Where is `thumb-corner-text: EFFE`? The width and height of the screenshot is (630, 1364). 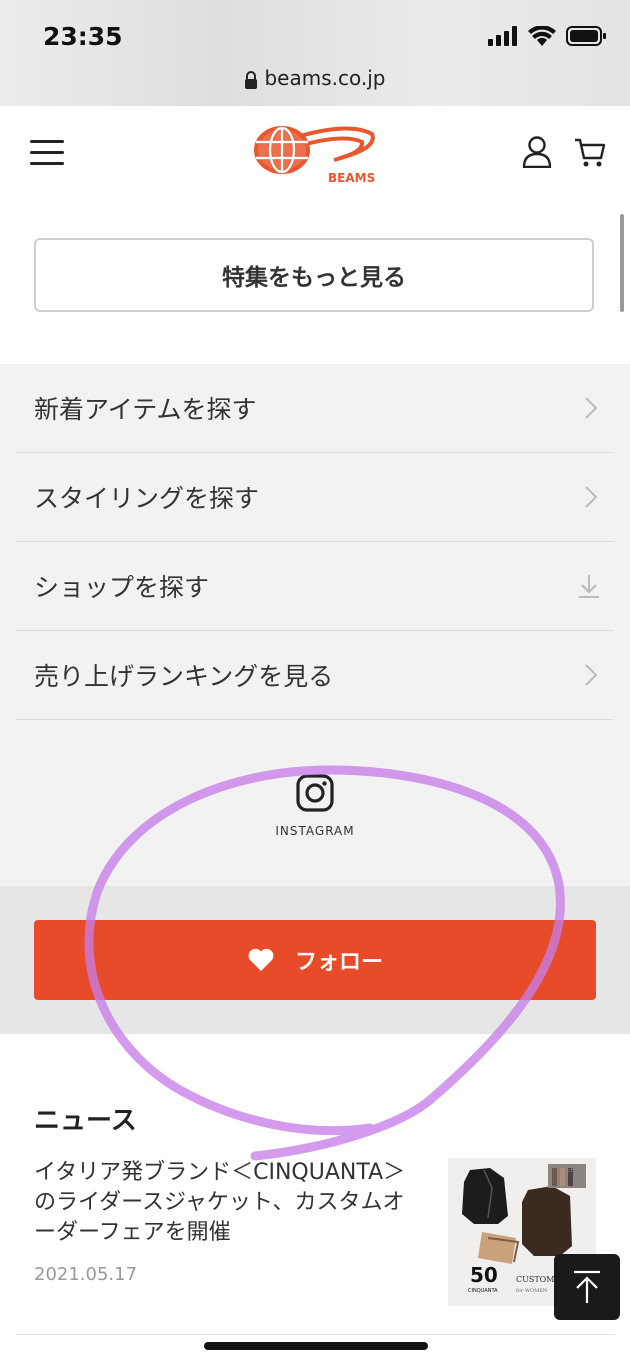
thumb-corner-text: EFFE is located at coordinates (574, 1170).